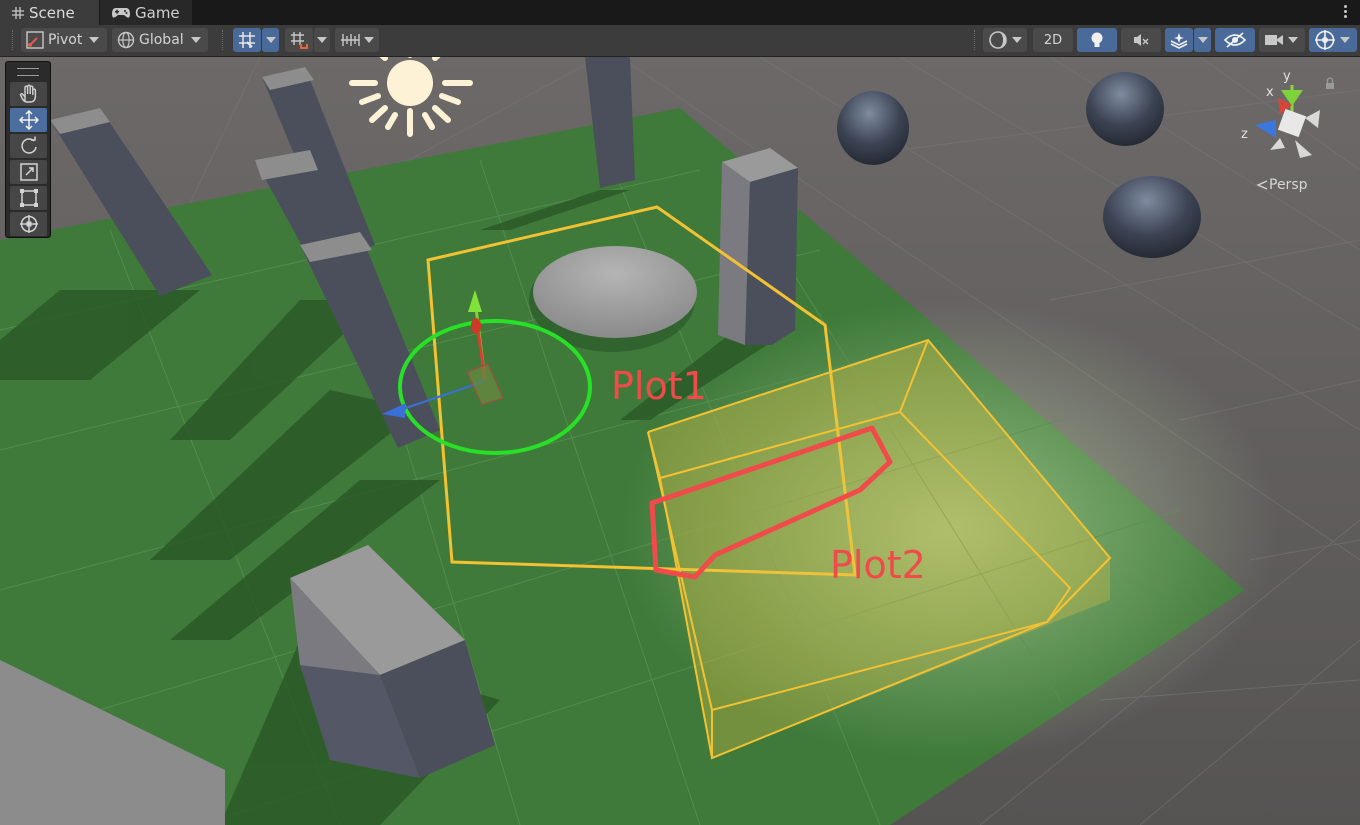  Describe the element at coordinates (659, 386) in the screenshot. I see `plot1-label: Plot1` at that location.